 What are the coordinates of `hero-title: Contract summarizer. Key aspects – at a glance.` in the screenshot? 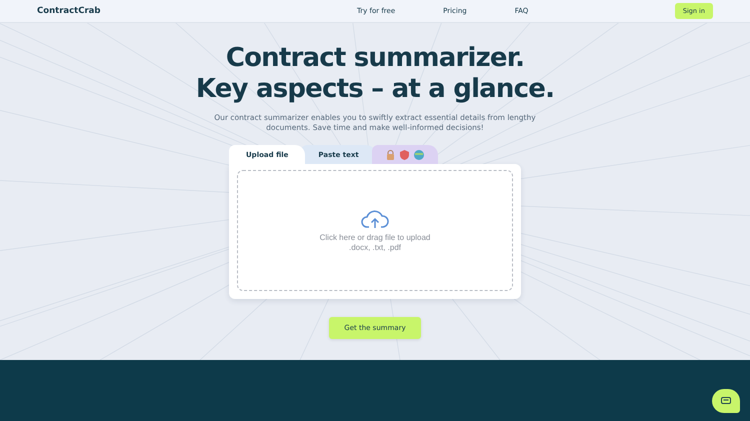 It's located at (375, 74).